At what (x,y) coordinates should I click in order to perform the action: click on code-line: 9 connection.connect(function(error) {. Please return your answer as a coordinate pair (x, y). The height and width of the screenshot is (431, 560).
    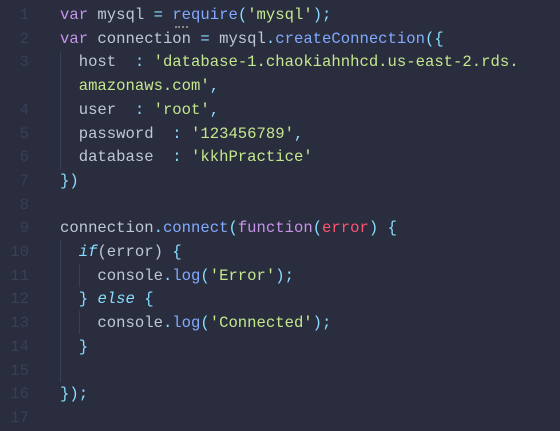
    Looking at the image, I should click on (280, 229).